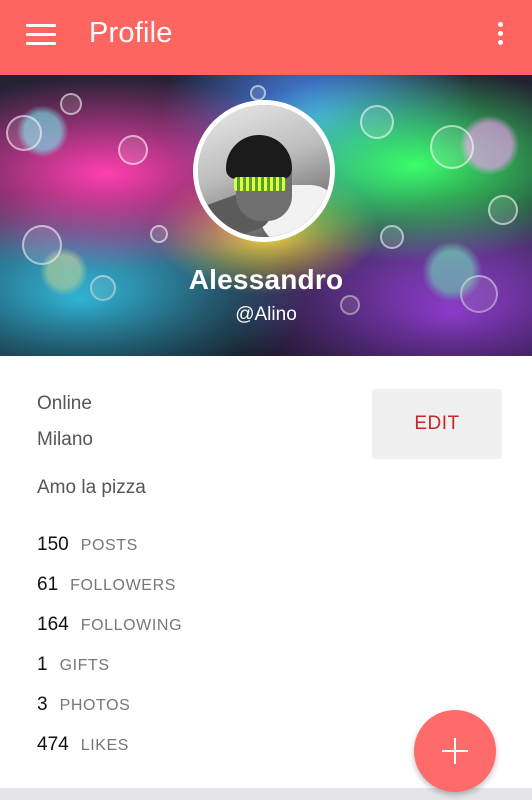 This screenshot has height=800, width=532. What do you see at coordinates (123, 585) in the screenshot?
I see `stat-label: FOLLOWERS` at bounding box center [123, 585].